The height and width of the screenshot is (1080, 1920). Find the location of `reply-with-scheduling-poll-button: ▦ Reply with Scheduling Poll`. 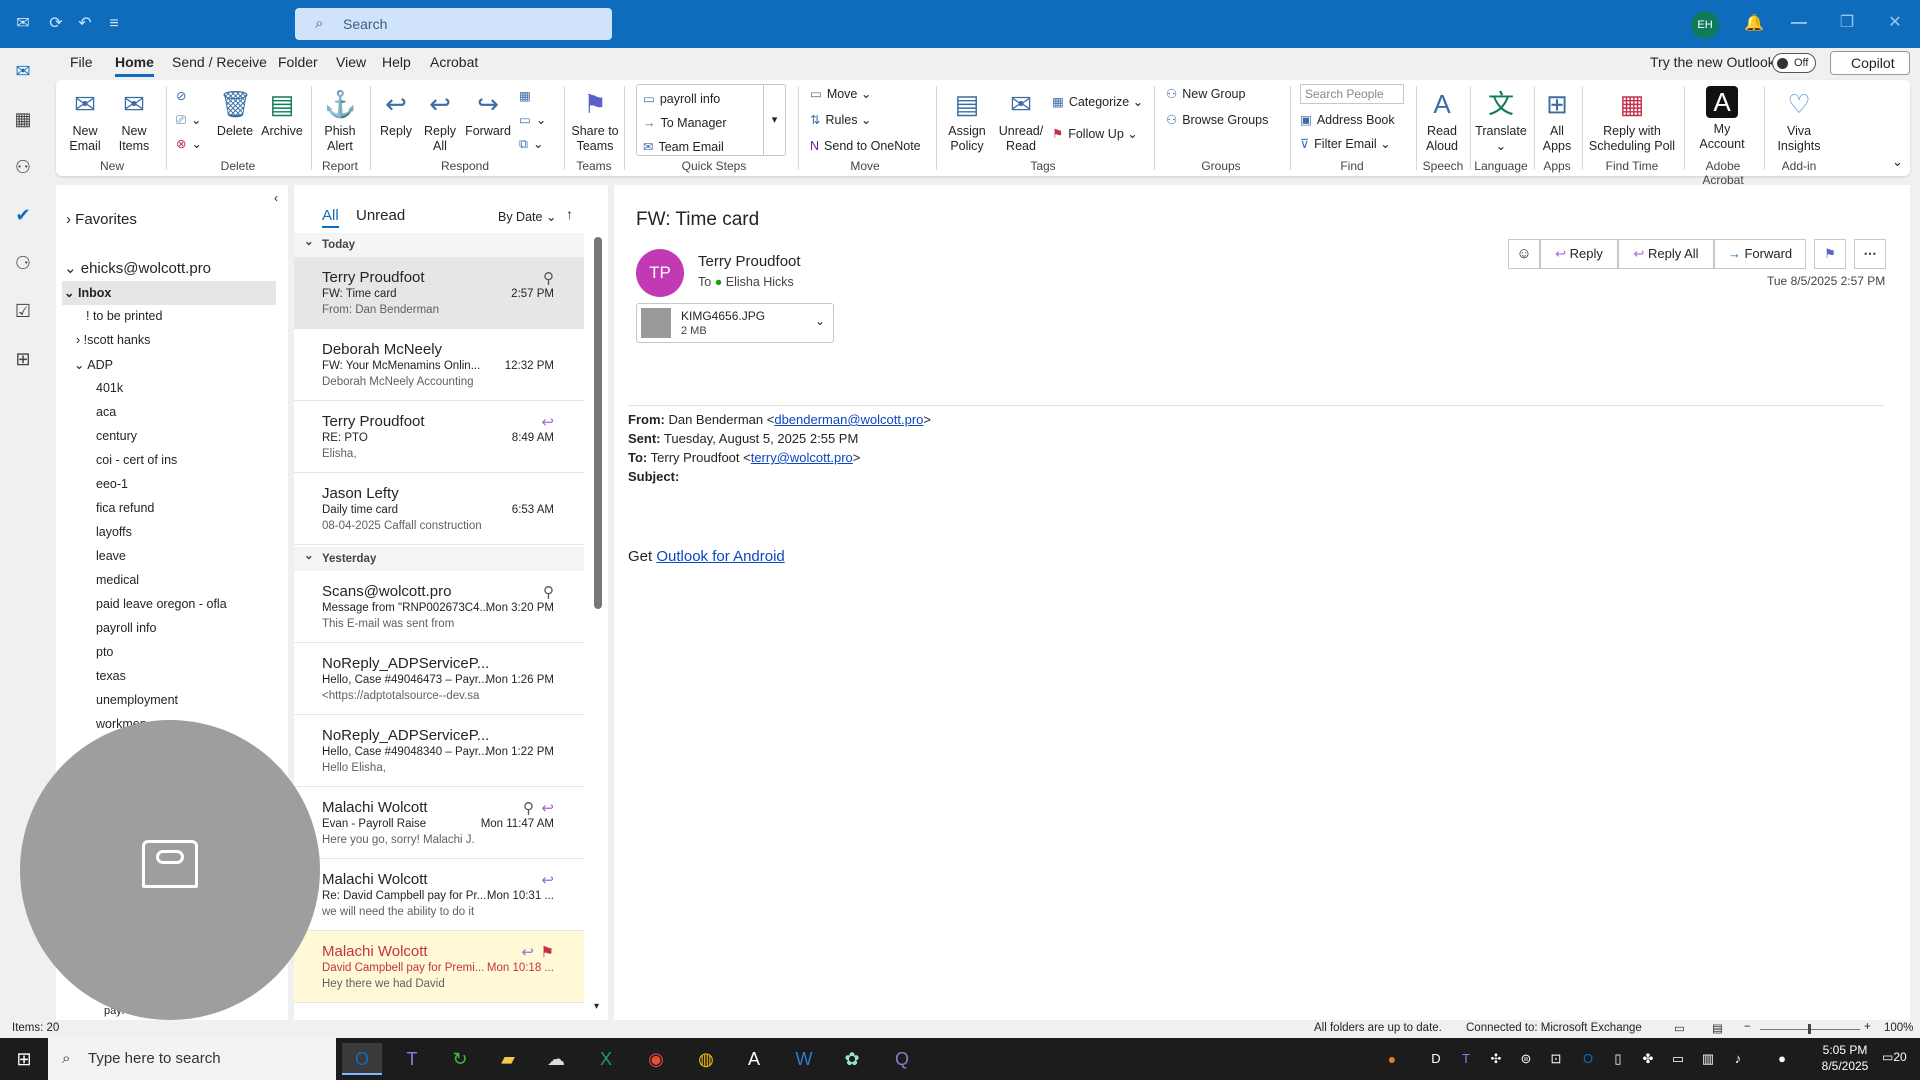

reply-with-scheduling-poll-button: ▦ Reply with Scheduling Poll is located at coordinates (1632, 121).